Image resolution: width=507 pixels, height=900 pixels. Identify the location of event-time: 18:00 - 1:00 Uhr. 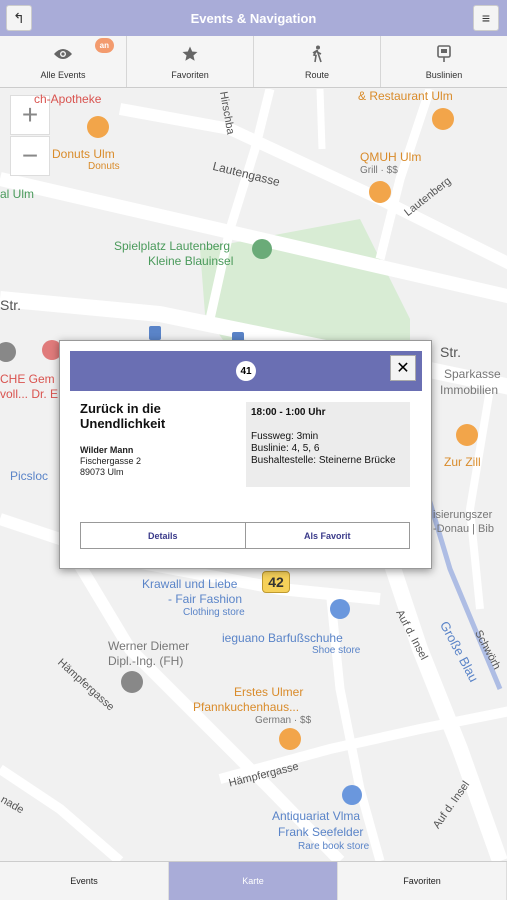
(288, 412).